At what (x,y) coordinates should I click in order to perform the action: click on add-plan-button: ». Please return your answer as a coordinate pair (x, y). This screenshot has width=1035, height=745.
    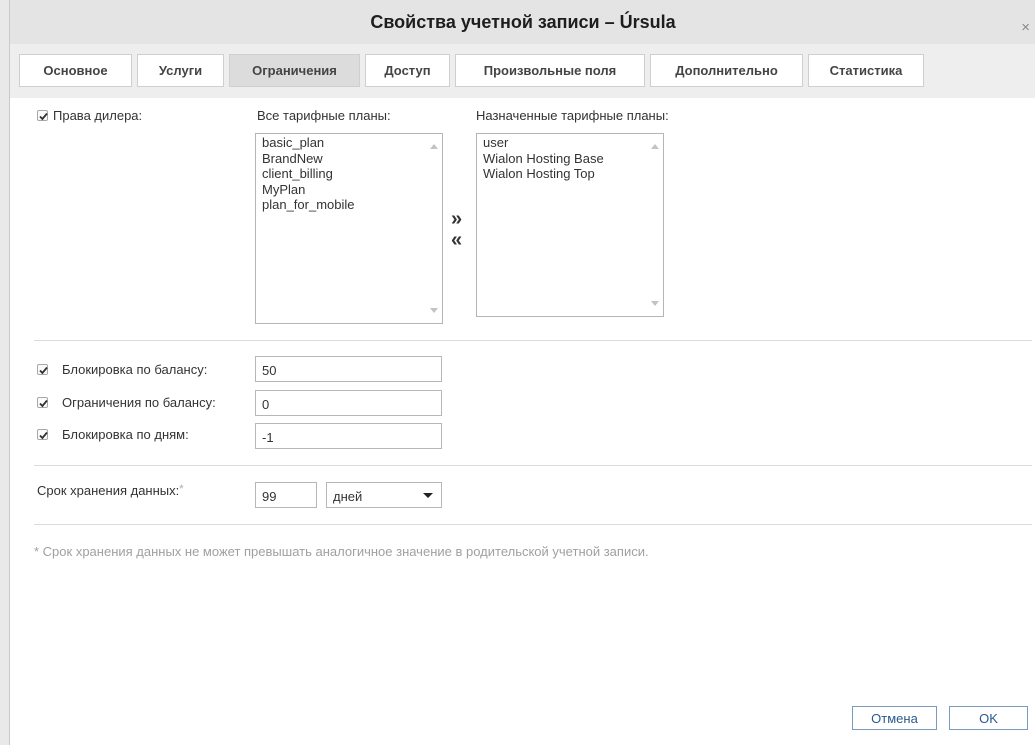
    Looking at the image, I should click on (456, 219).